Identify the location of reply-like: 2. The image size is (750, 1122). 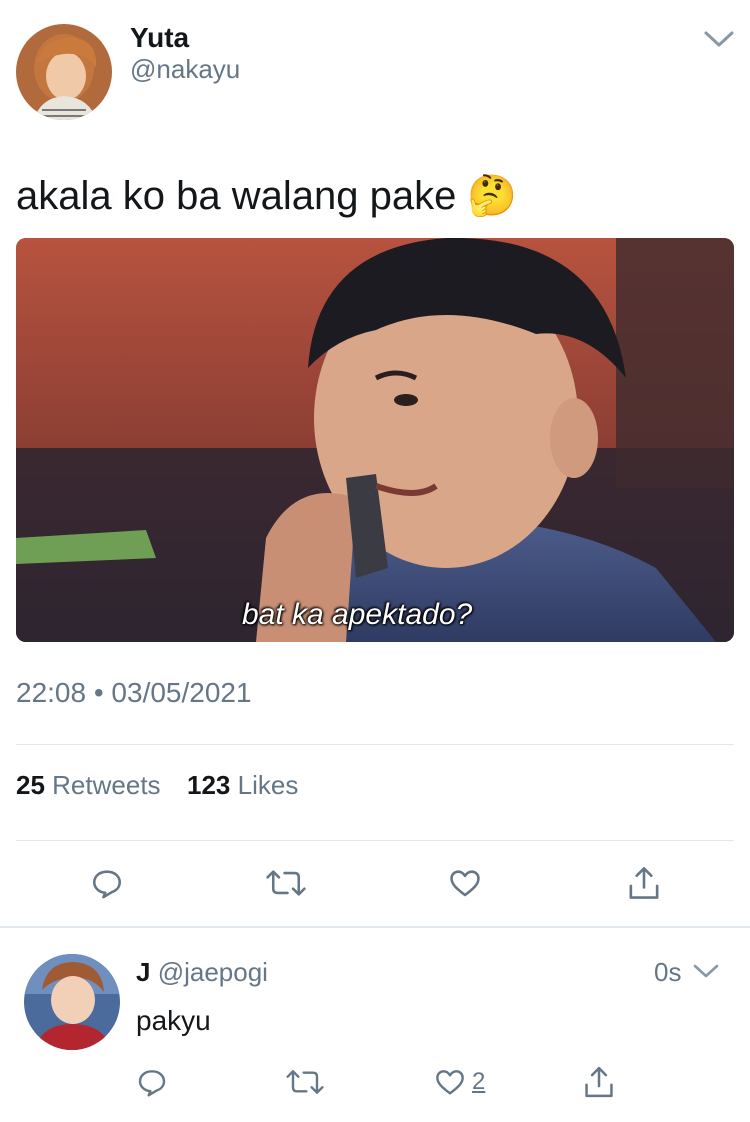
(459, 1082).